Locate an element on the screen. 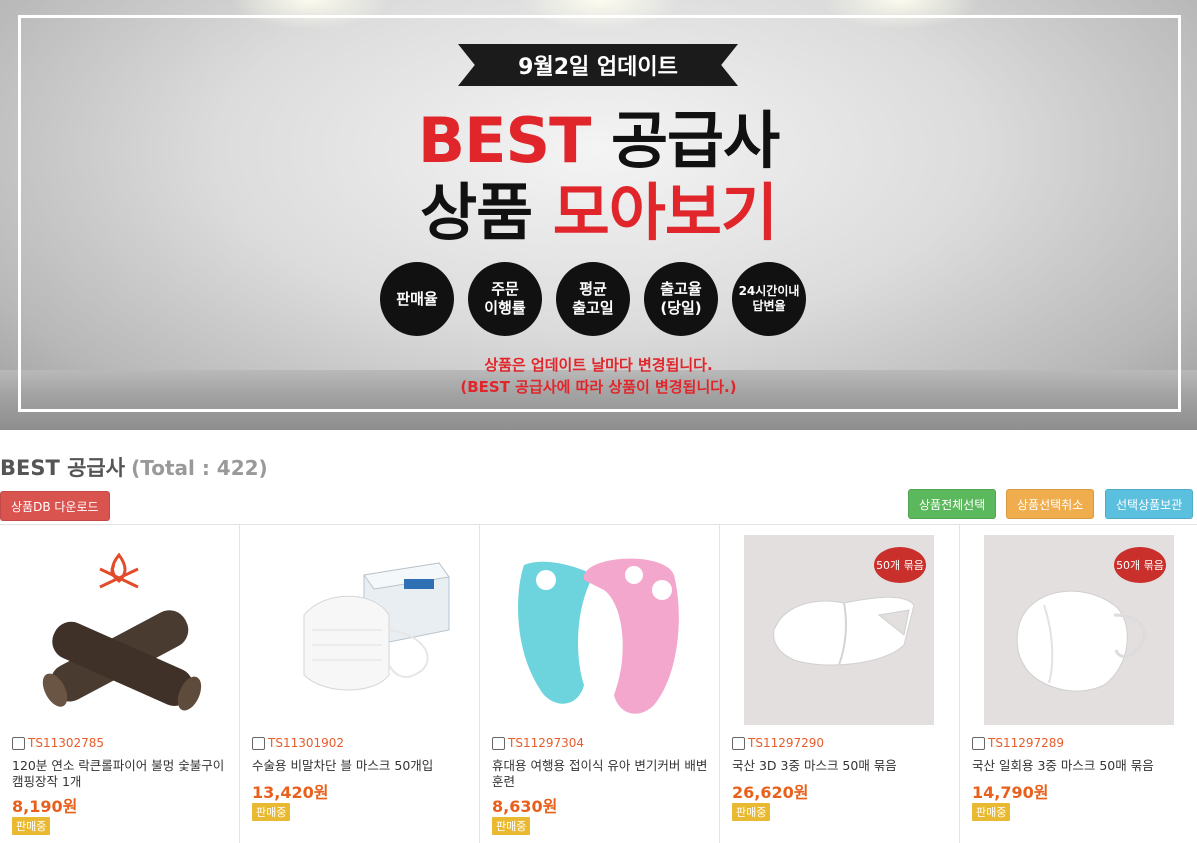  product-price: 8,630원 is located at coordinates (525, 806).